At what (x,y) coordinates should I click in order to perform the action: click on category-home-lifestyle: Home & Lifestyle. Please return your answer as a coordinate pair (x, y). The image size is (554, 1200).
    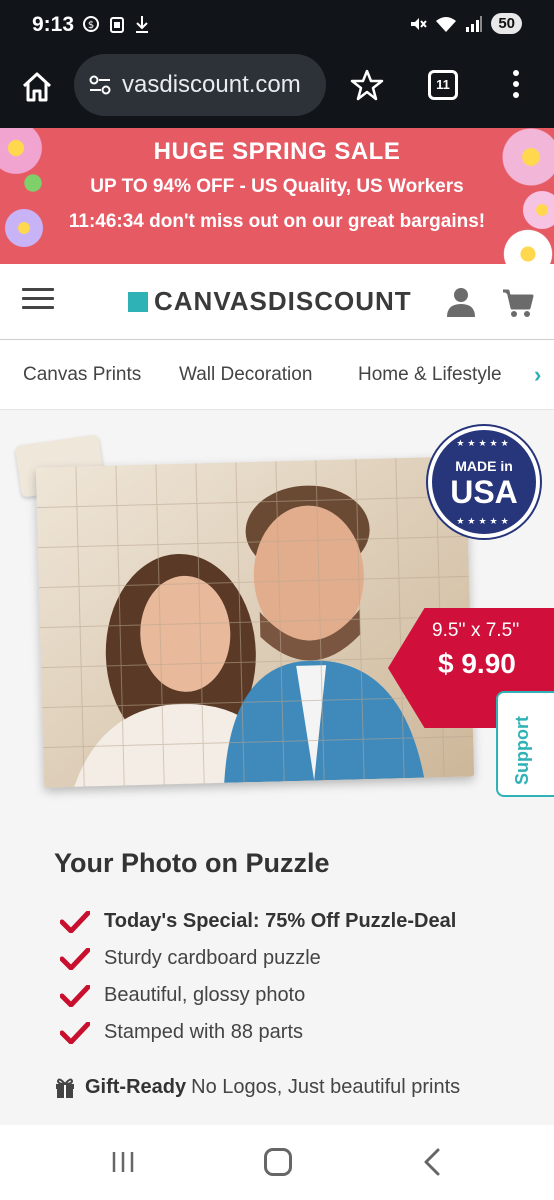
    Looking at the image, I should click on (430, 375).